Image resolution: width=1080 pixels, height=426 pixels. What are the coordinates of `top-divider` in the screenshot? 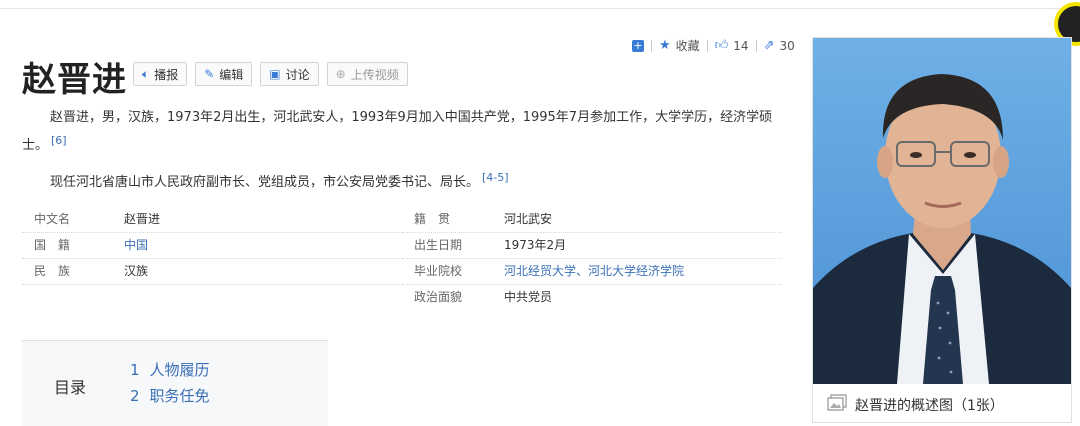 It's located at (530, 8).